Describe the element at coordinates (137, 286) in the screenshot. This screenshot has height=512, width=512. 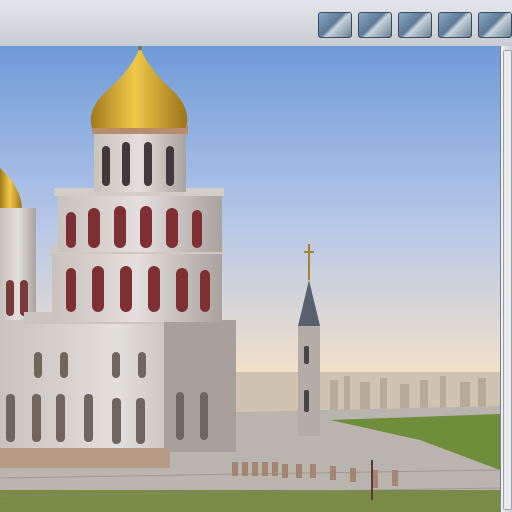
I see `lower-drum` at that location.